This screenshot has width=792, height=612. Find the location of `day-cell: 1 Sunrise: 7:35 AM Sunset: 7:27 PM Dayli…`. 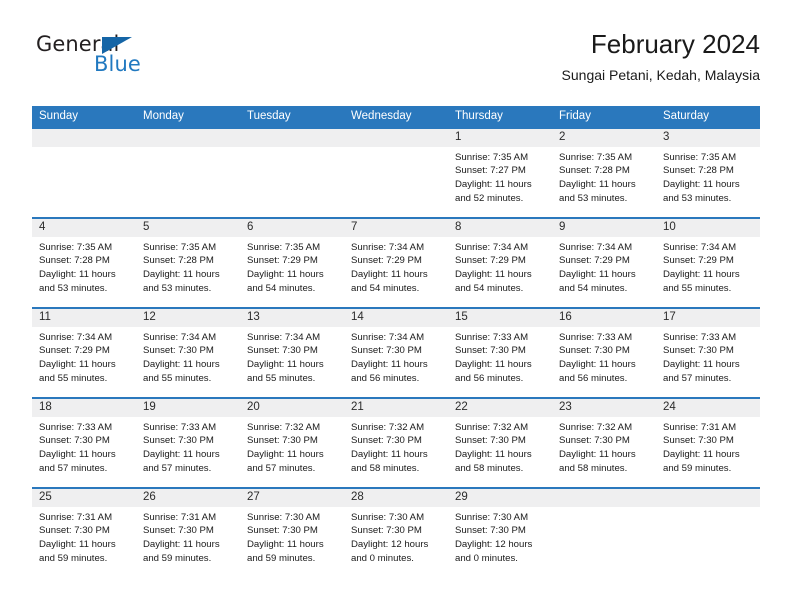

day-cell: 1 Sunrise: 7:35 AM Sunset: 7:27 PM Dayli… is located at coordinates (500, 172).